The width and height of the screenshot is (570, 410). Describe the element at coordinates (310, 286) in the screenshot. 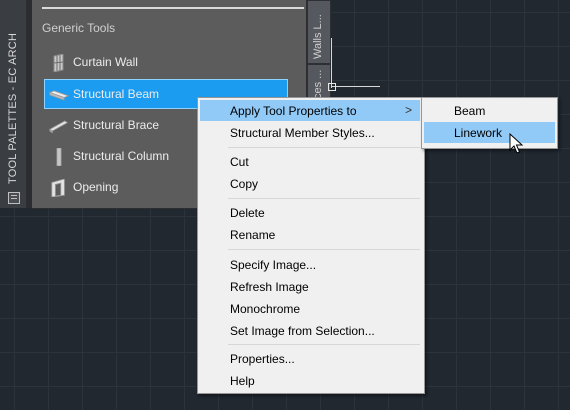

I see `menu-item-refresh-image: Refresh Image` at that location.